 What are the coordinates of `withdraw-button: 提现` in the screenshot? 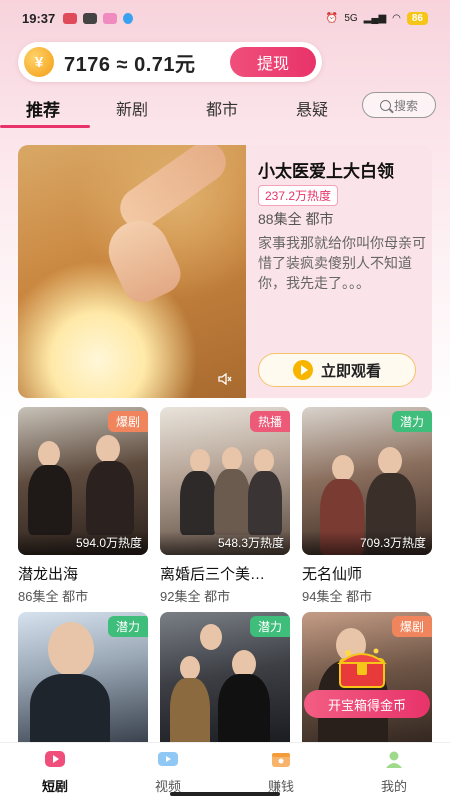 It's located at (273, 62).